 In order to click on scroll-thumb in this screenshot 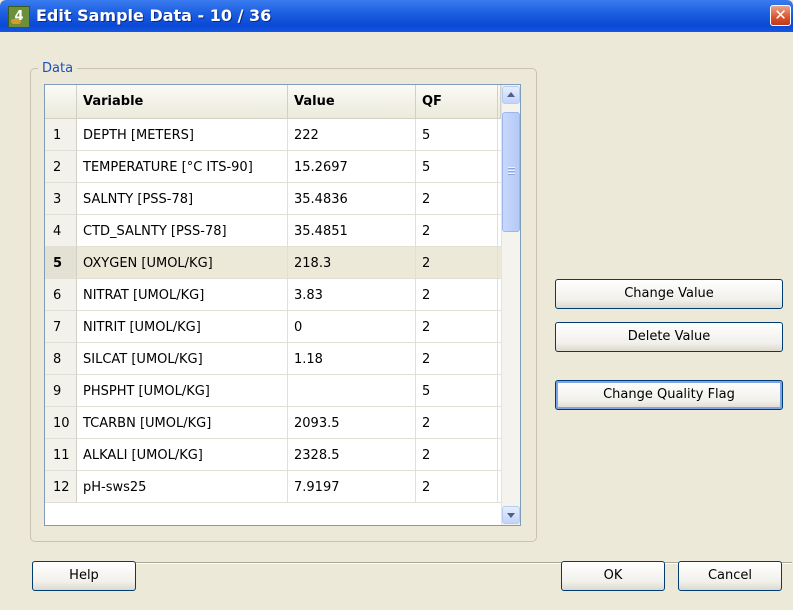, I will do `click(511, 172)`.